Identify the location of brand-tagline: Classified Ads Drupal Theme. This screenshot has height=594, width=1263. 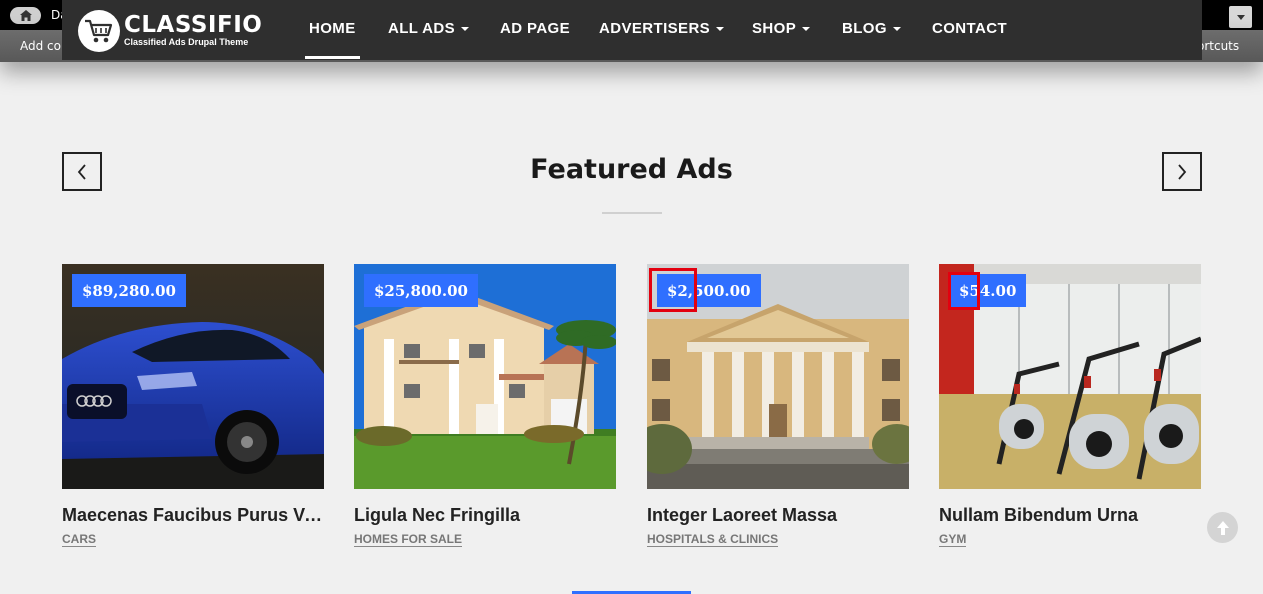
(186, 42).